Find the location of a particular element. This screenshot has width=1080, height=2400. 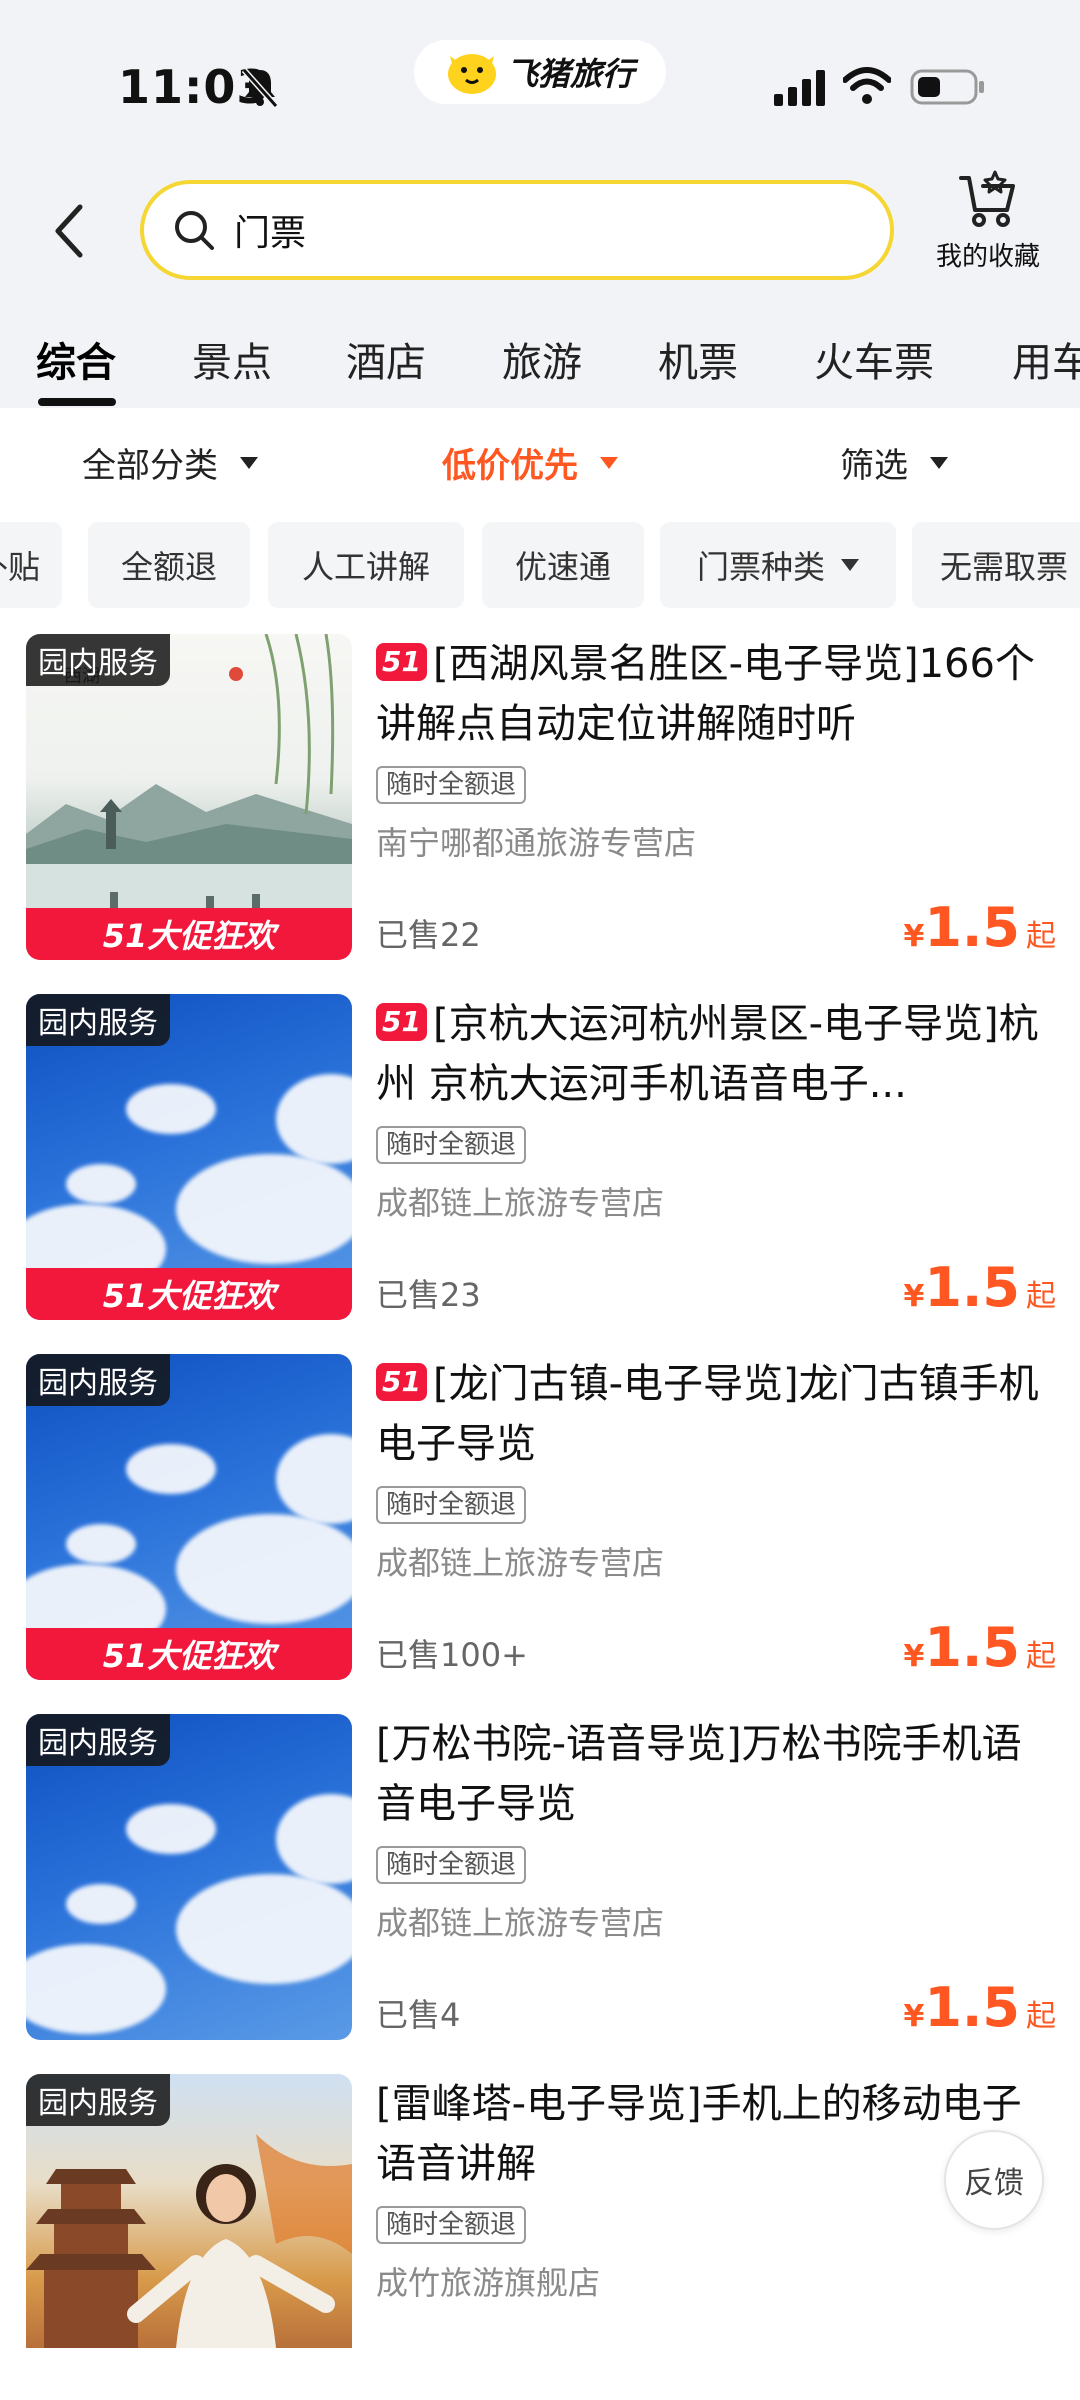

tab-train-tickets: 火车票 is located at coordinates (874, 359).